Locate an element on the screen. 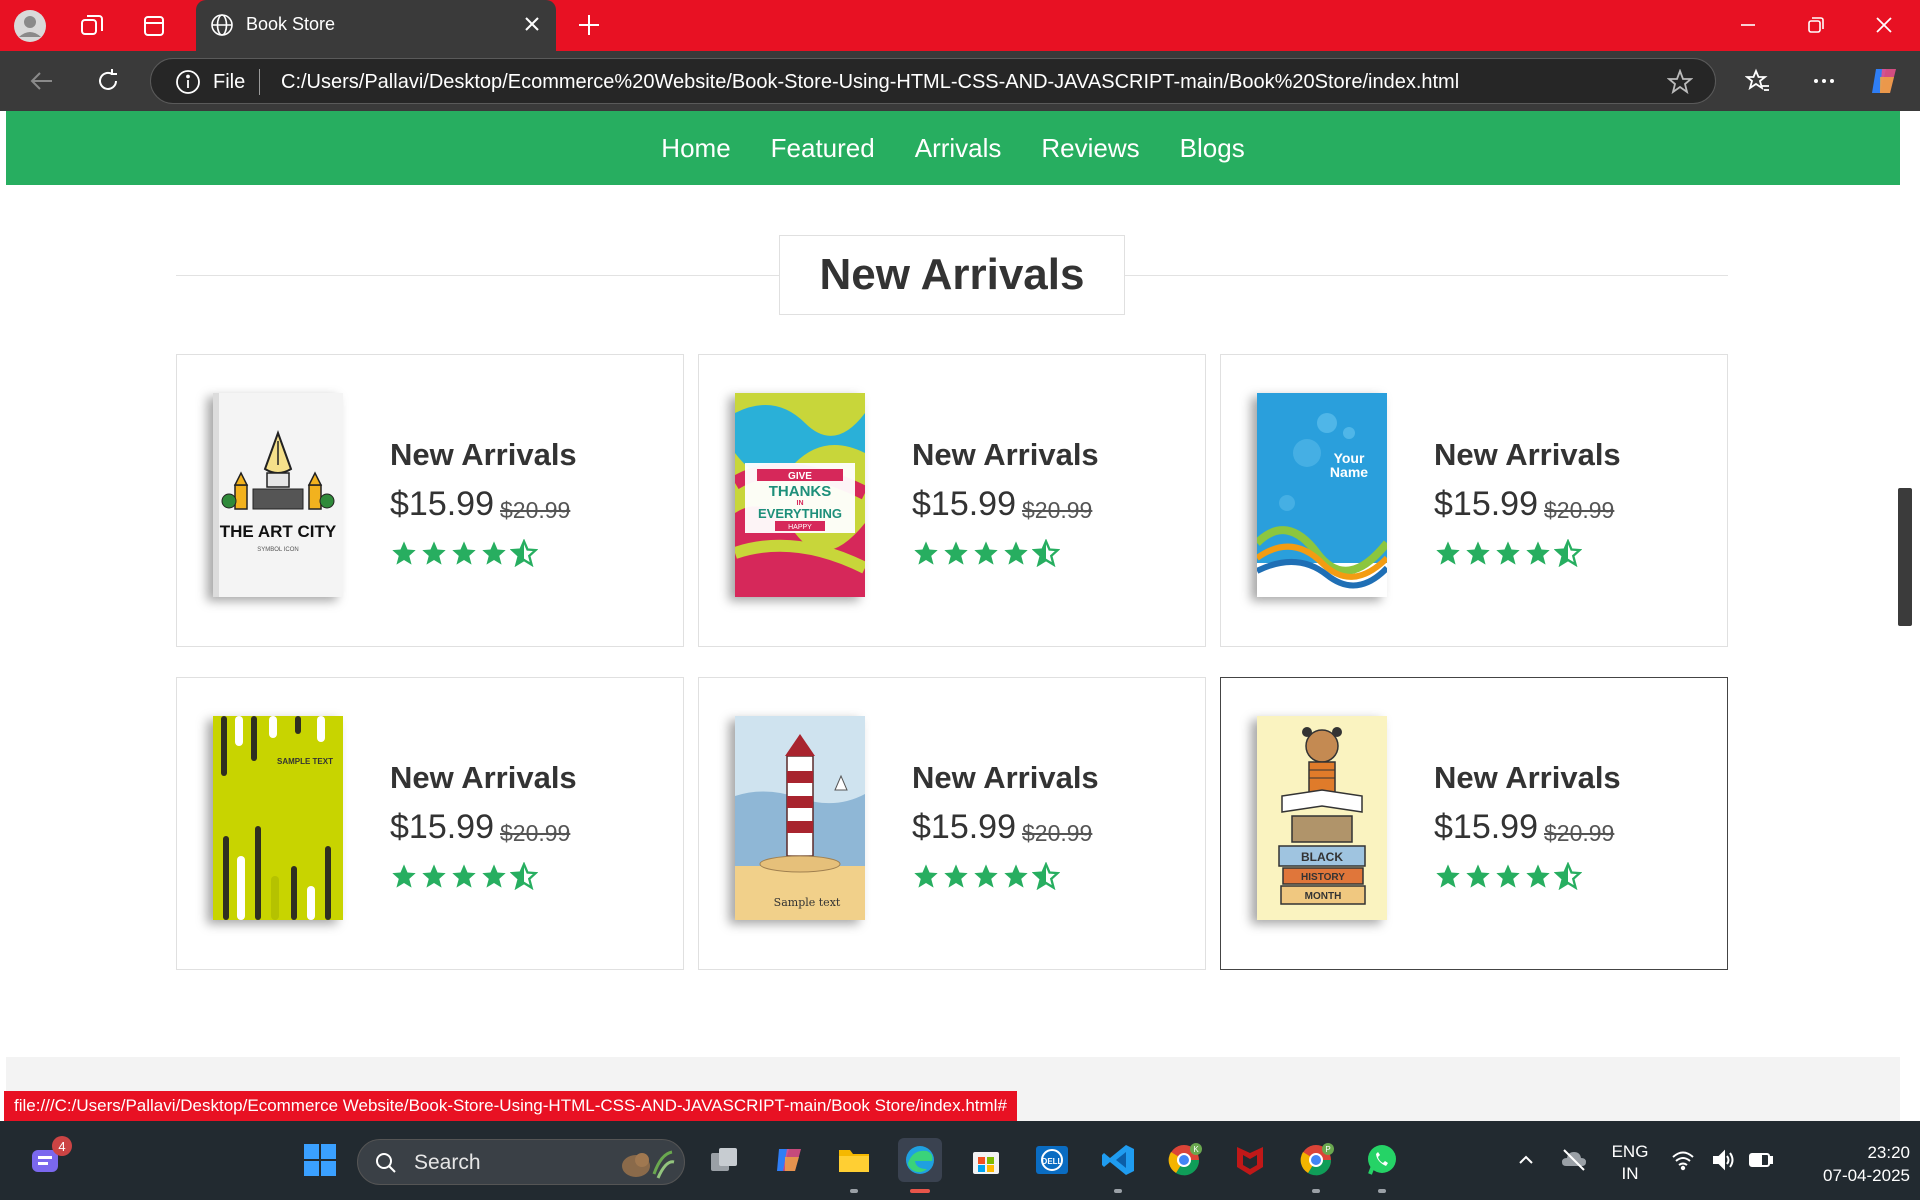 The image size is (1920, 1200). close-tab-icon is located at coordinates (532, 24).